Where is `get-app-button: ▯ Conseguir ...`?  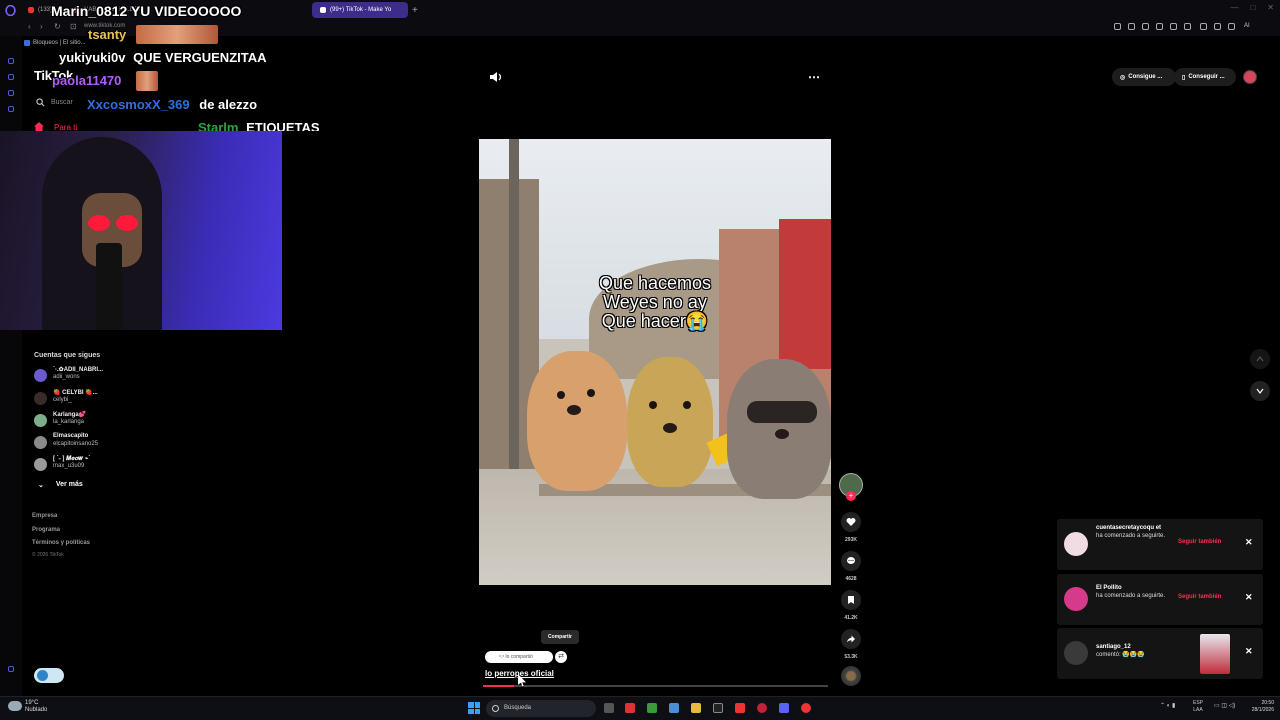 get-app-button: ▯ Conseguir ... is located at coordinates (1205, 77).